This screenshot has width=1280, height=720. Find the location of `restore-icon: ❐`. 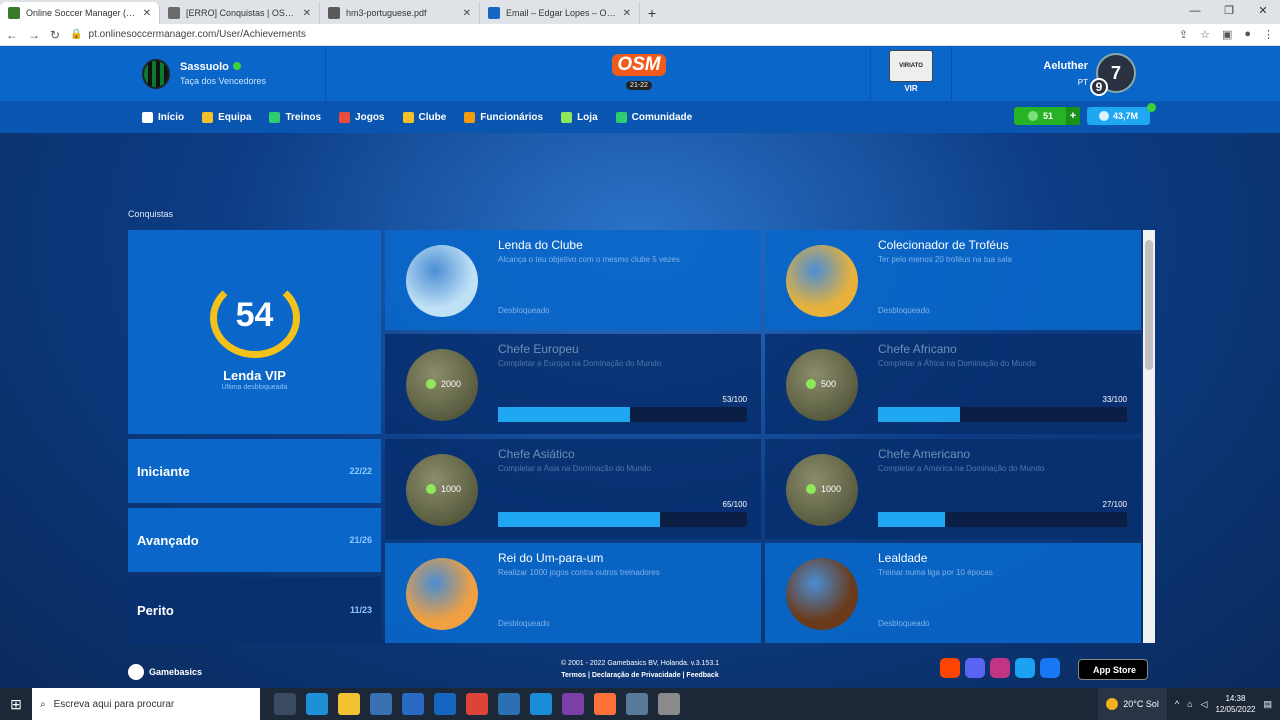

restore-icon: ❐ is located at coordinates (1229, 11).